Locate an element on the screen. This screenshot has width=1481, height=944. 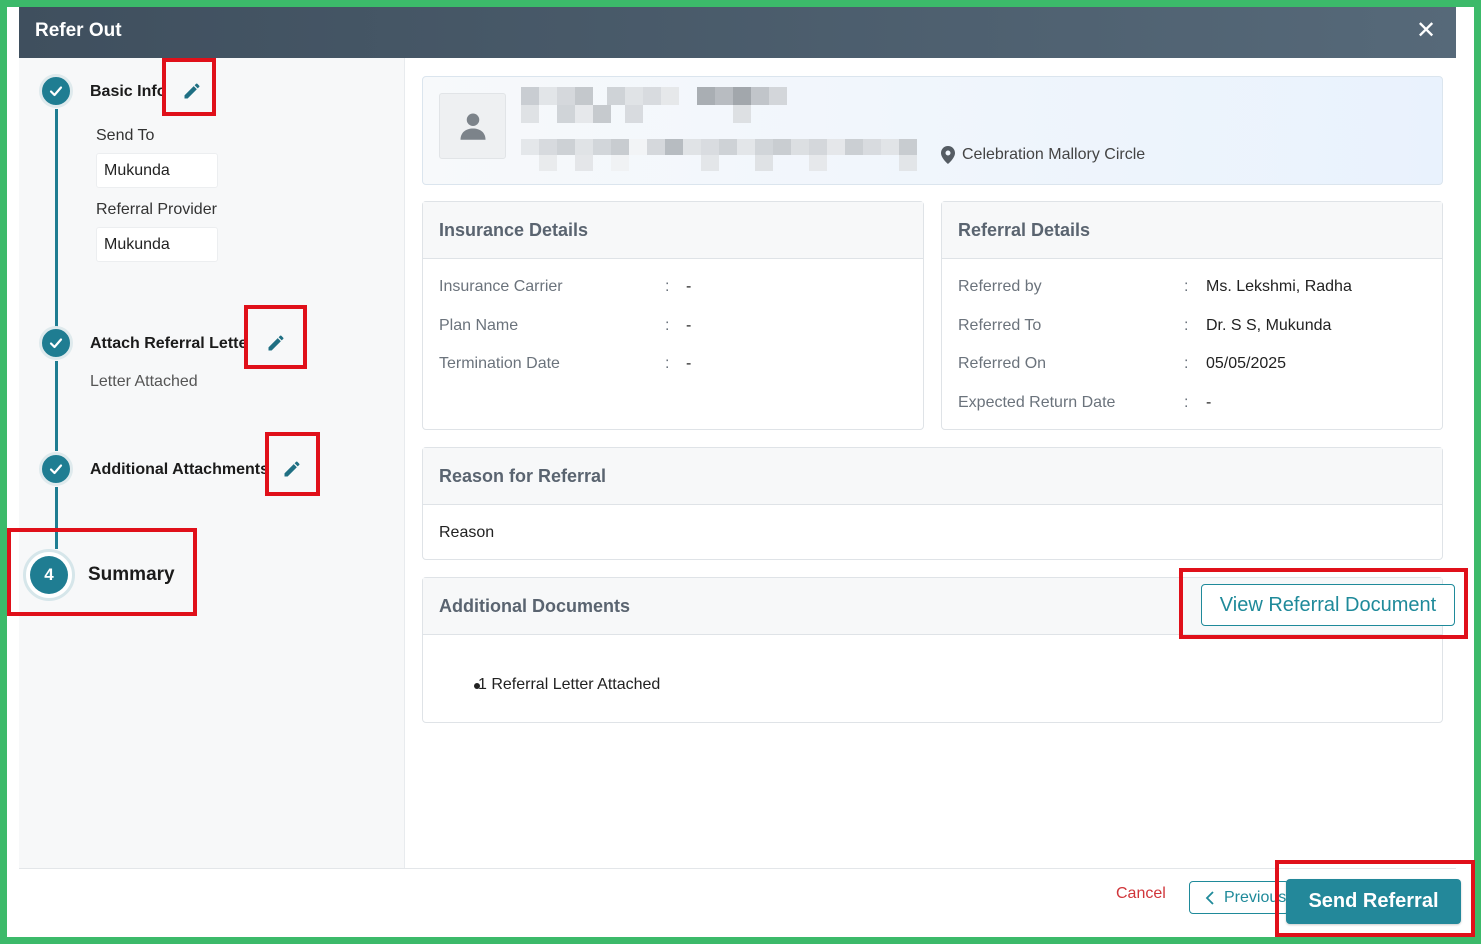
edit-attach-letter-button is located at coordinates (276, 343).